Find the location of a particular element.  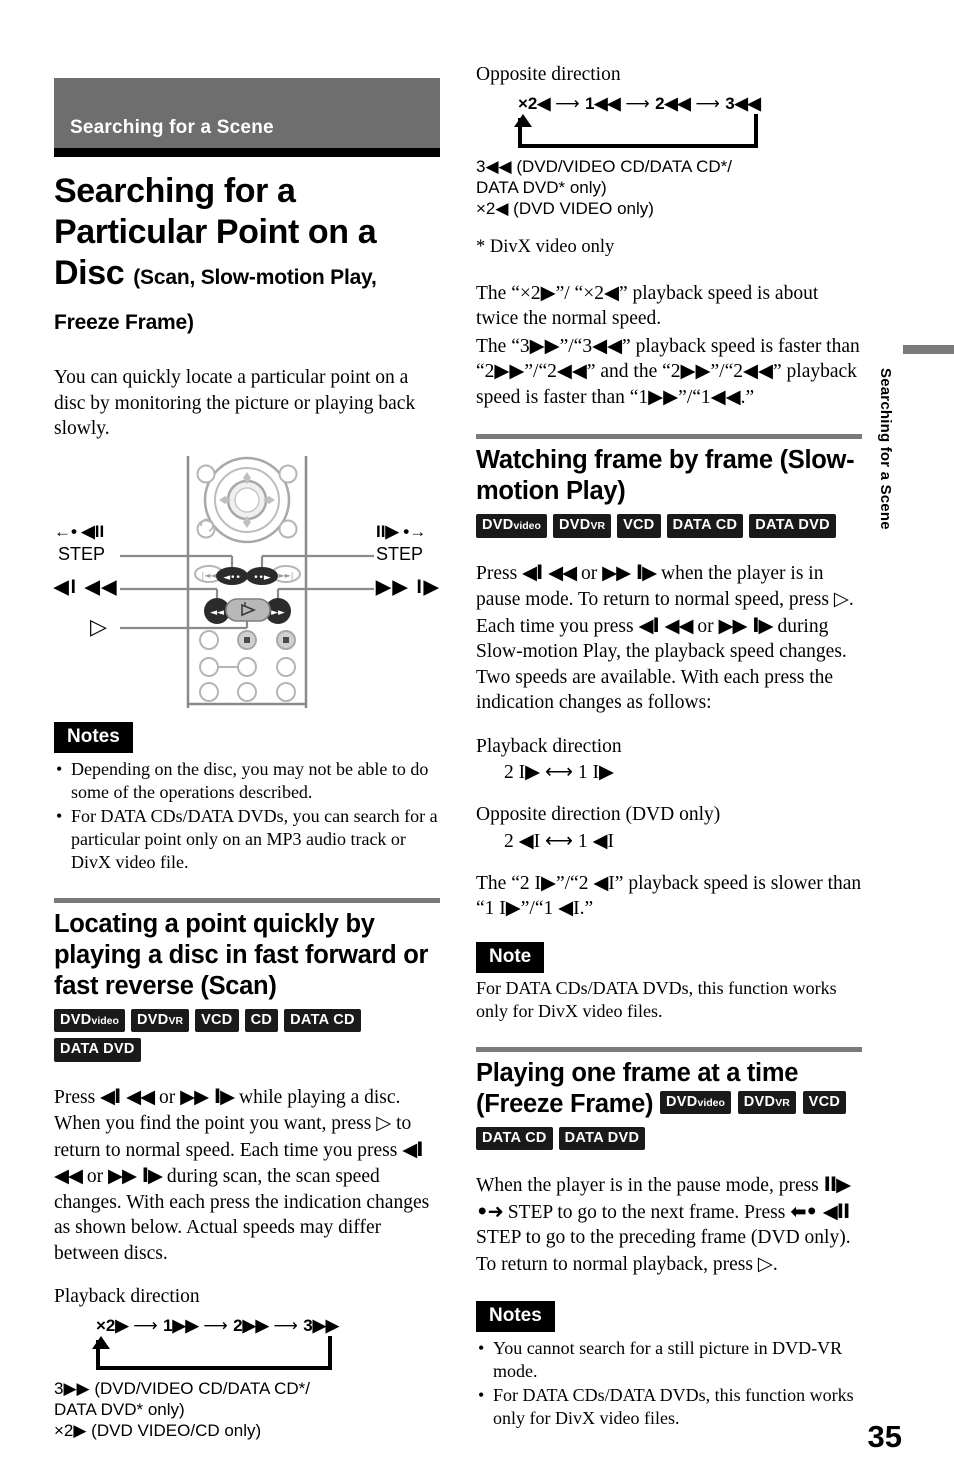

scan-caption-line: DATA DVD* only) is located at coordinates (119, 1409).